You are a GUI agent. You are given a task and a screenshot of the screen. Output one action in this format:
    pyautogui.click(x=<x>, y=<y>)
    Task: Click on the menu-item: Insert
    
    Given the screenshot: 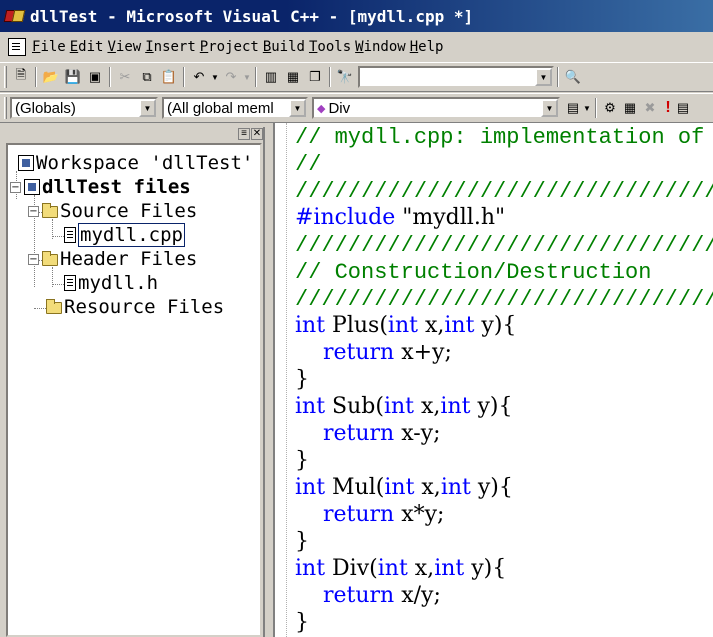 What is the action you would take?
    pyautogui.click(x=172, y=47)
    